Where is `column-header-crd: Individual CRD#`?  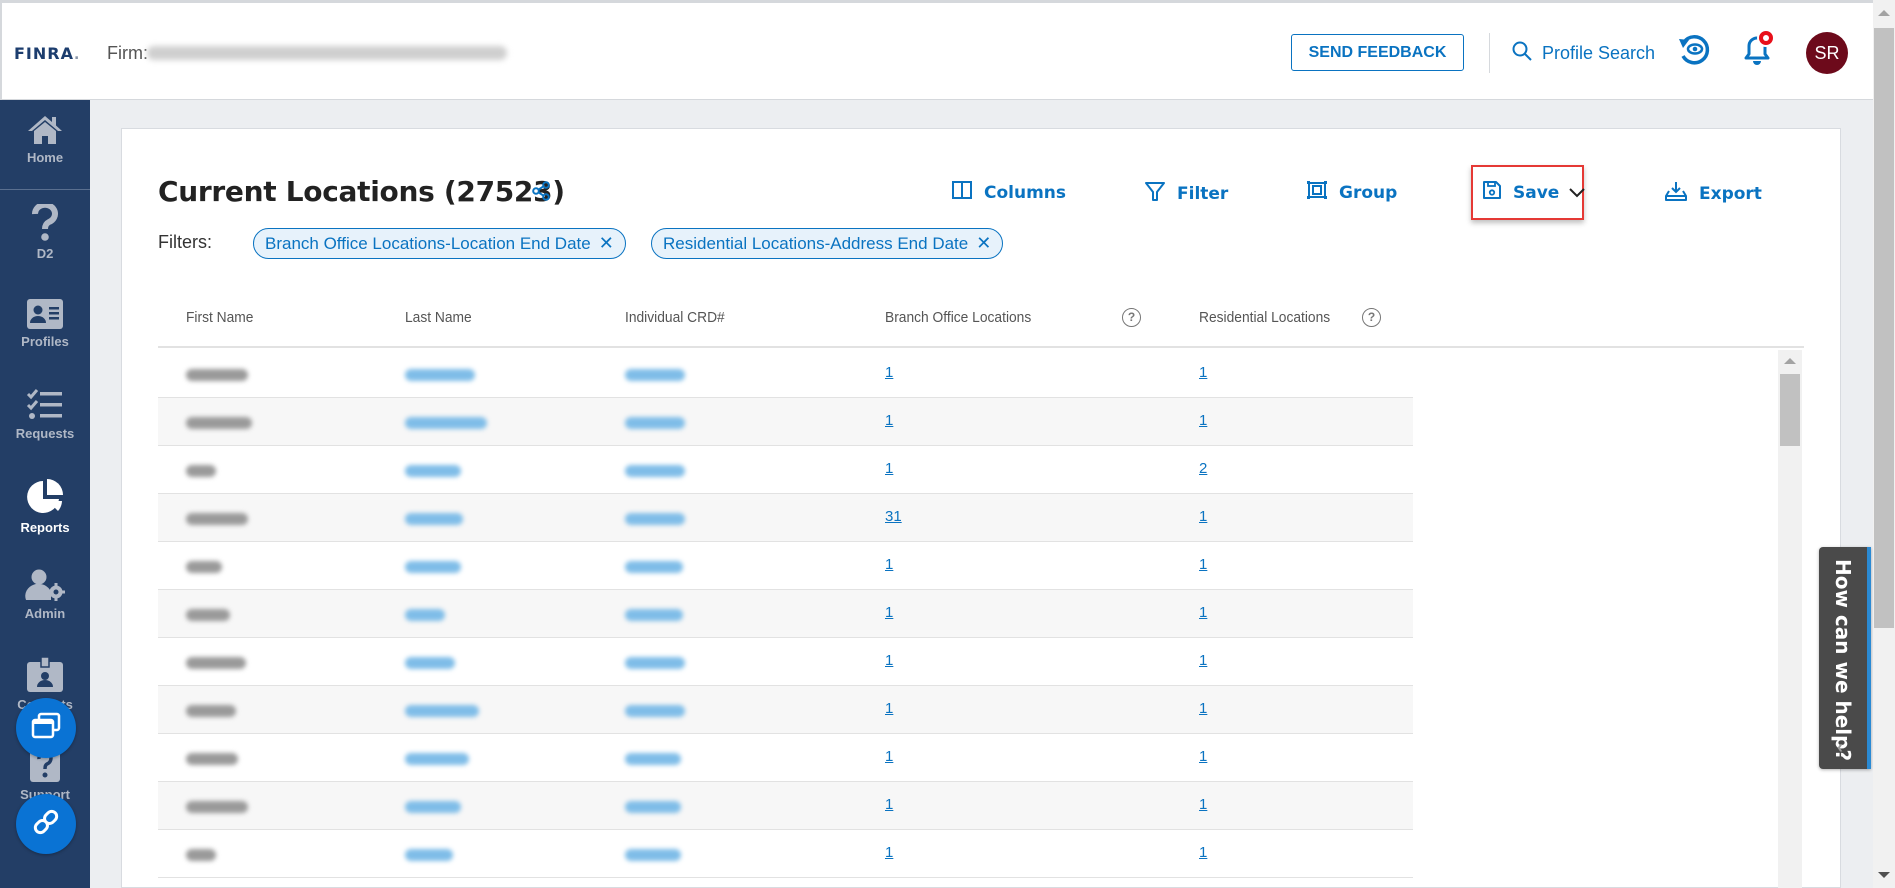 column-header-crd: Individual CRD# is located at coordinates (675, 317).